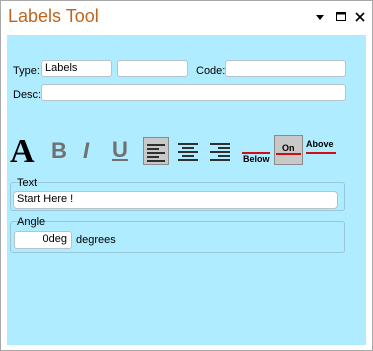 This screenshot has height=351, width=373. I want to click on close-icon, so click(360, 17).